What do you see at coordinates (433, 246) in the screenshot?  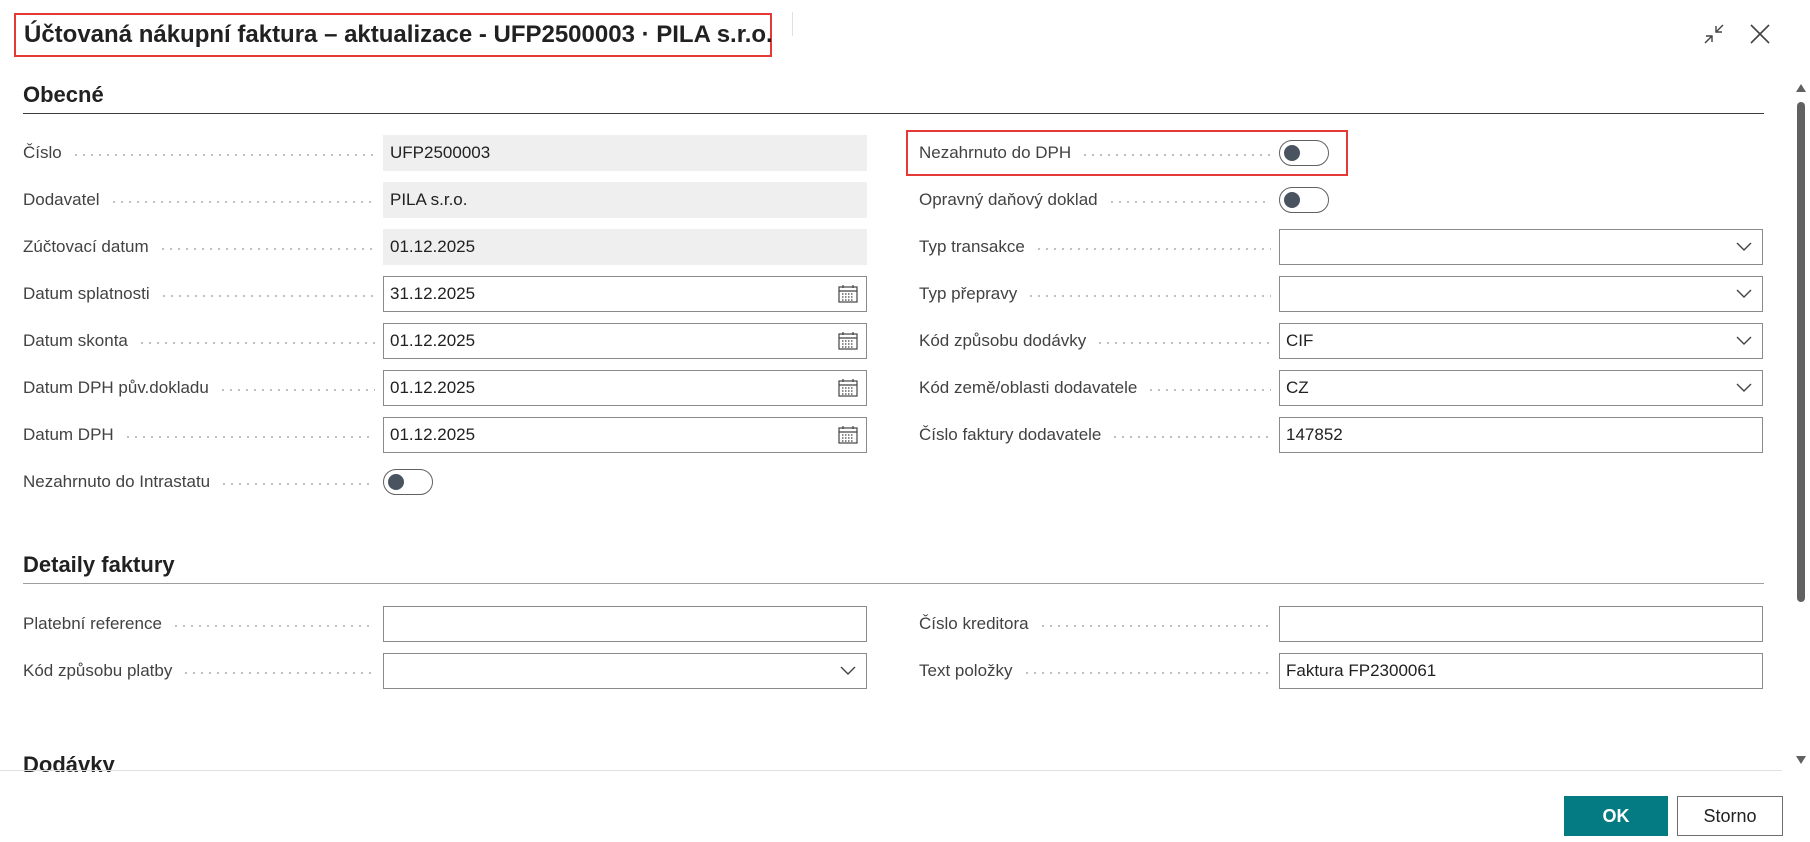 I see `zuctovaci-datum-value: 01.12.2025` at bounding box center [433, 246].